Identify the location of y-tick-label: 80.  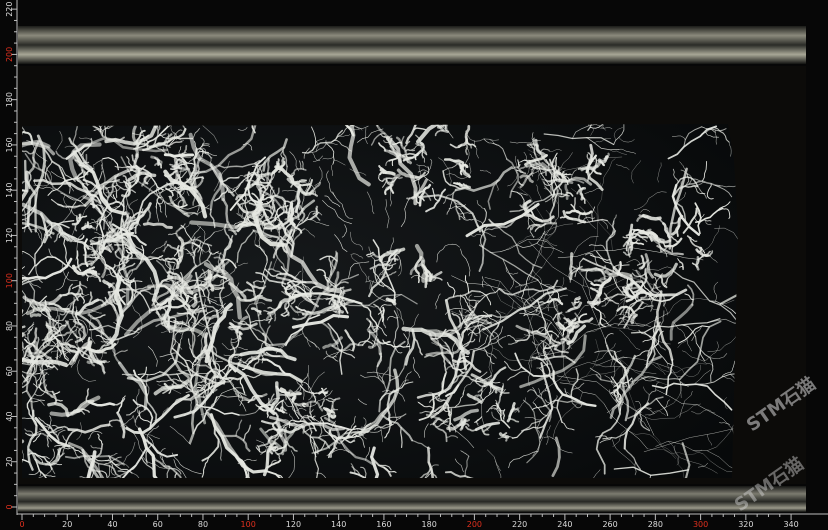
(9, 326).